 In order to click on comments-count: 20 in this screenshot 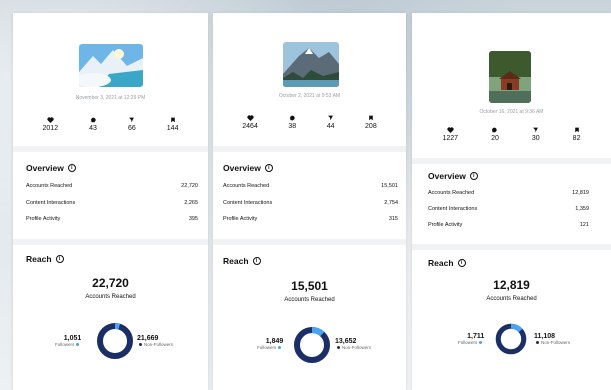, I will do `click(495, 138)`.